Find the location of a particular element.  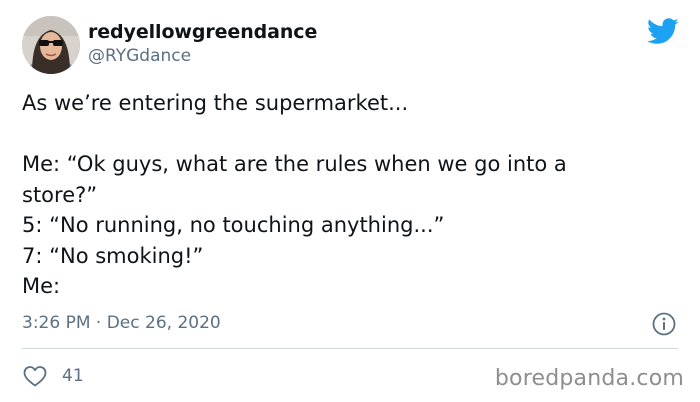

tweet-line: Me: is located at coordinates (41, 286).